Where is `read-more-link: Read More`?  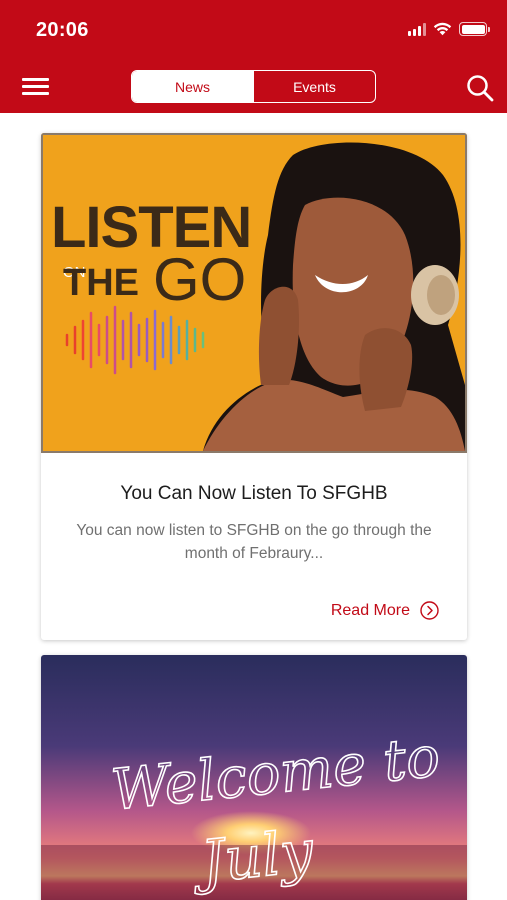
read-more-link: Read More is located at coordinates (385, 610).